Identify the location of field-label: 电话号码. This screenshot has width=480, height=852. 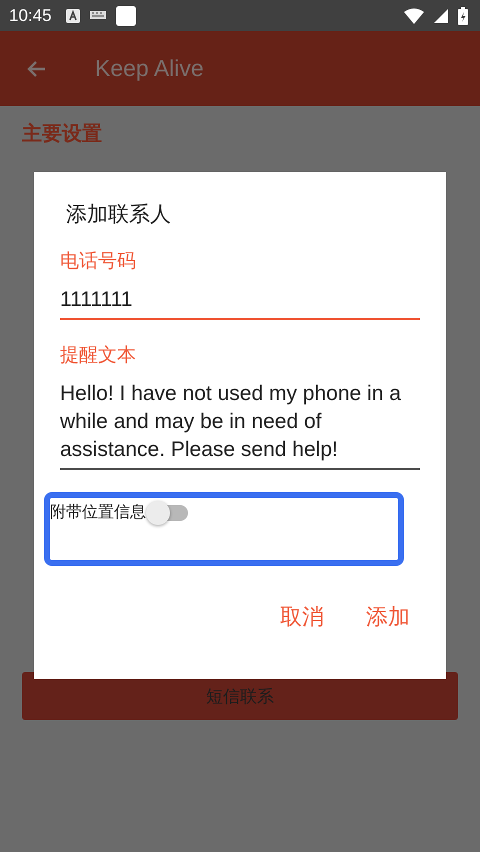
(98, 261).